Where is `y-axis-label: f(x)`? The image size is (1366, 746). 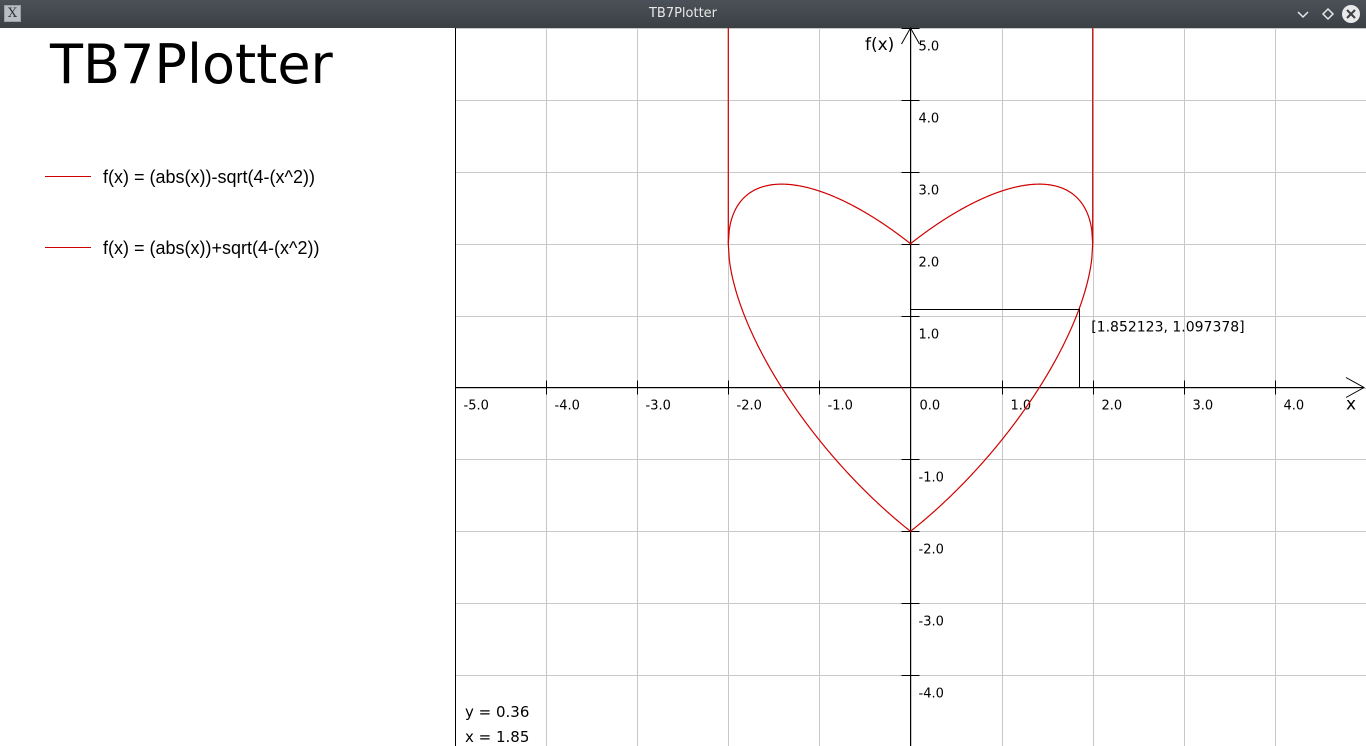 y-axis-label: f(x) is located at coordinates (879, 45).